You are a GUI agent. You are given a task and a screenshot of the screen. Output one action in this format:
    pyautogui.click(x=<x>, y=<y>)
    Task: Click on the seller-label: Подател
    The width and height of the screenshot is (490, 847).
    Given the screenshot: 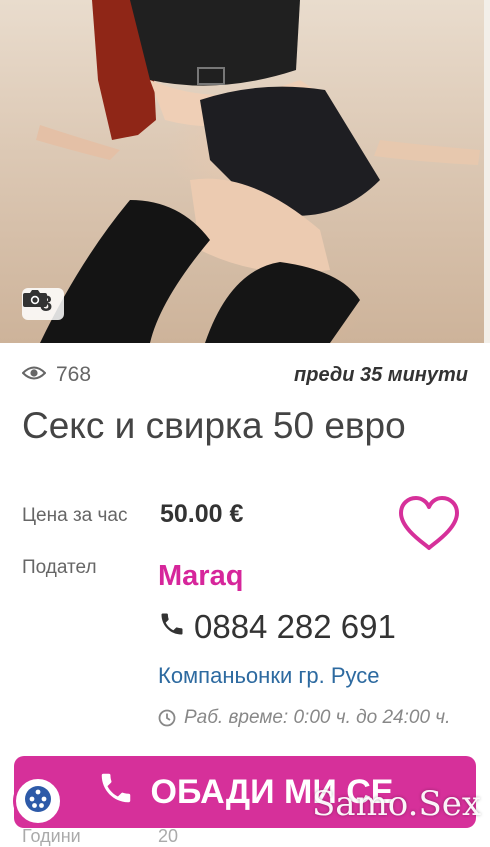 What is the action you would take?
    pyautogui.click(x=59, y=567)
    